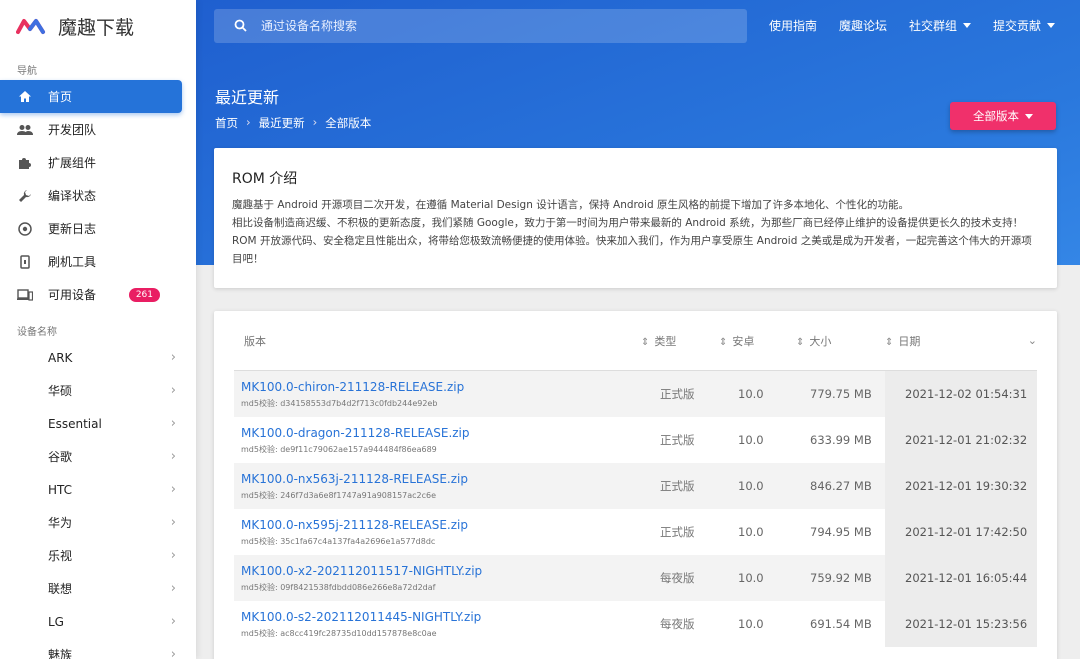  Describe the element at coordinates (265, 179) in the screenshot. I see `intro-title: ROM 介绍` at that location.